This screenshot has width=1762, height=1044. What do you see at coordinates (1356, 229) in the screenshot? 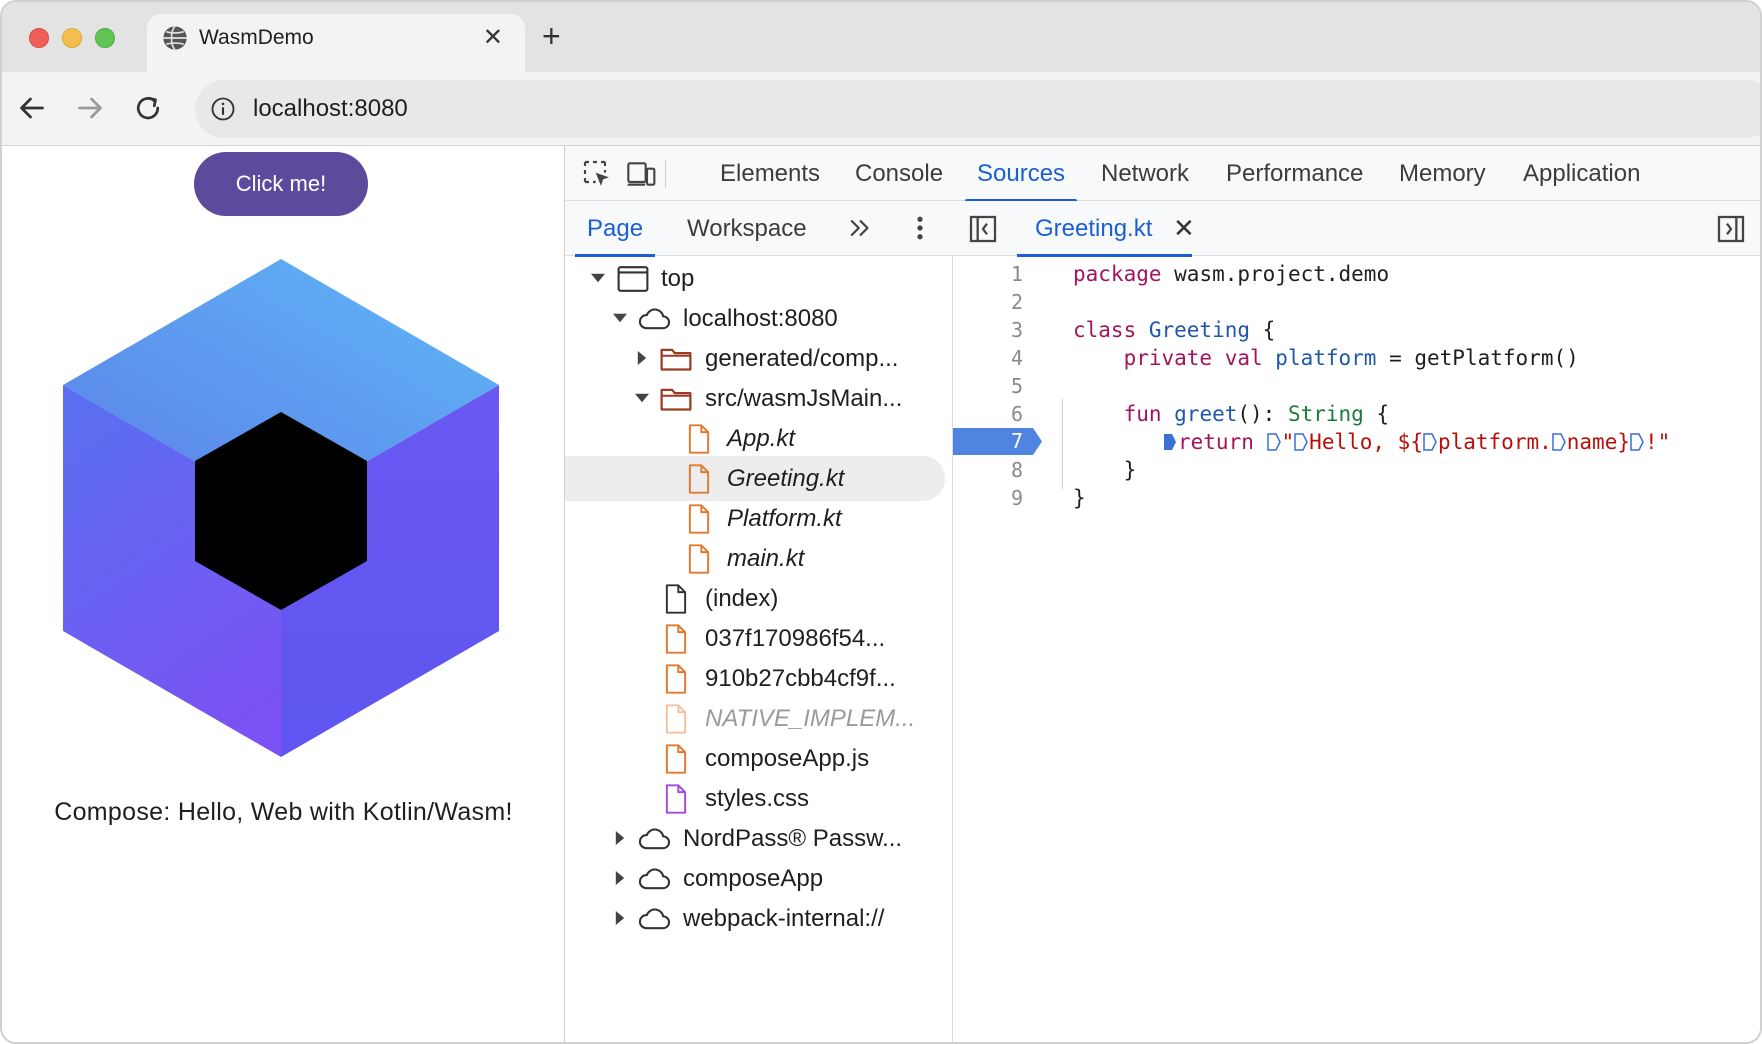
I see `editor-tab-bar: Greeting.kt ✕` at bounding box center [1356, 229].